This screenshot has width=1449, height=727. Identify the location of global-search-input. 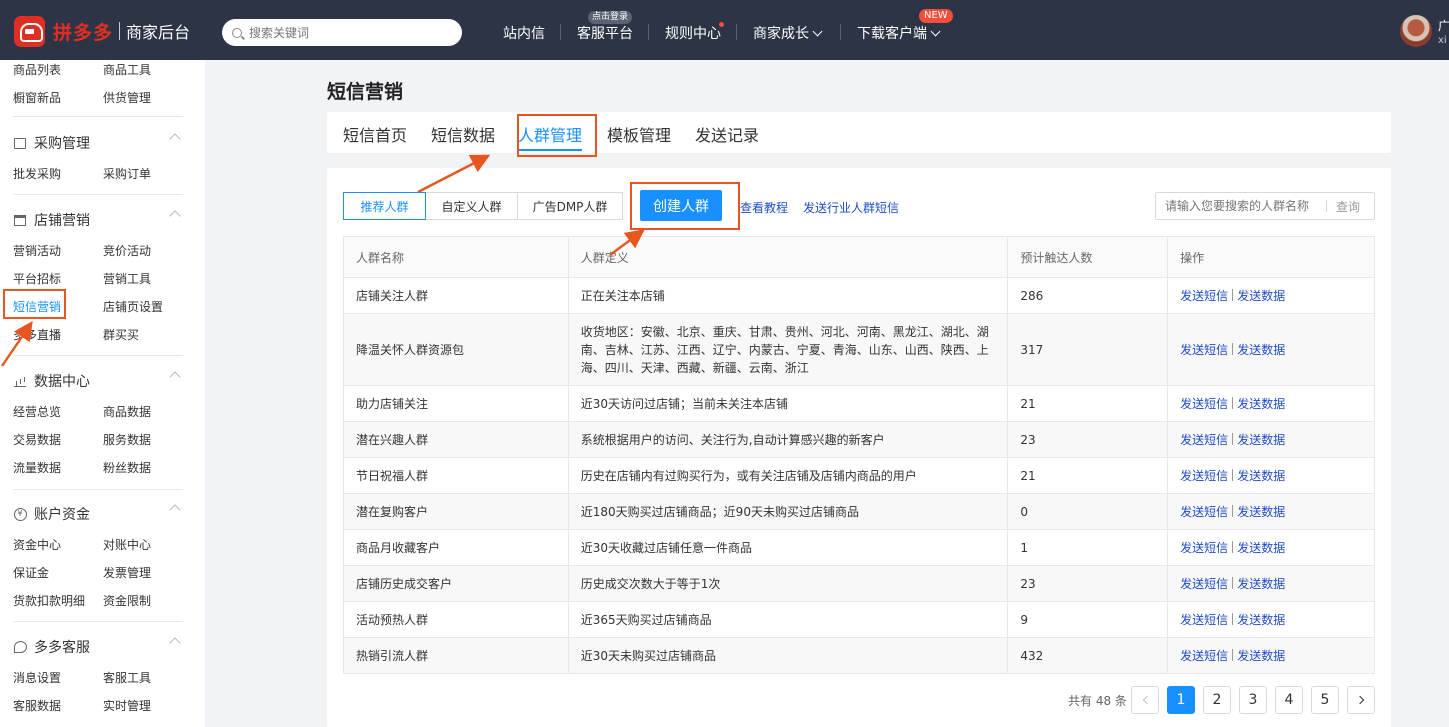
(344, 32).